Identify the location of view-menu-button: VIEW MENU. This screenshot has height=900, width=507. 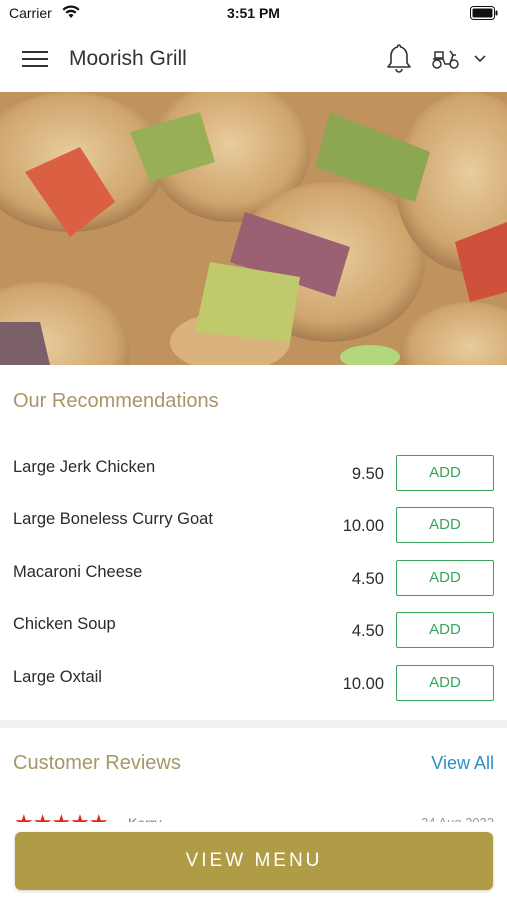
(254, 861).